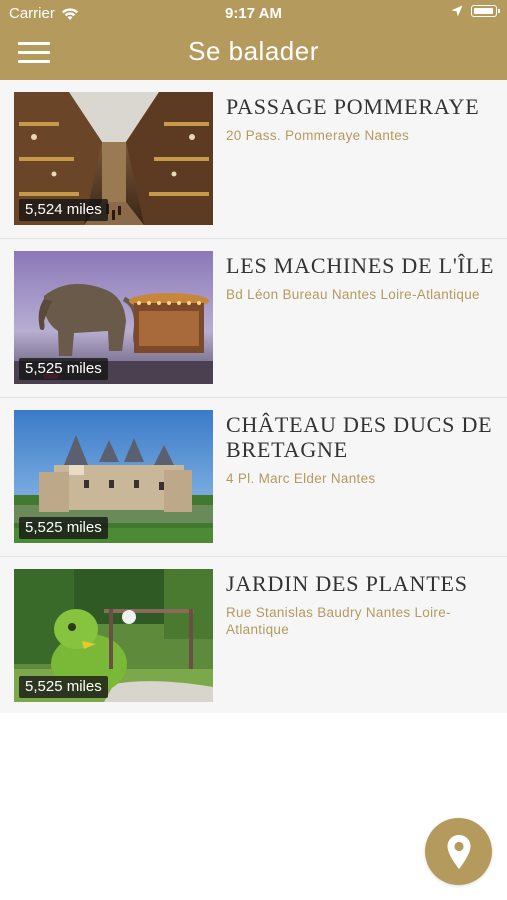 Image resolution: width=507 pixels, height=900 pixels. I want to click on map-button, so click(458, 851).